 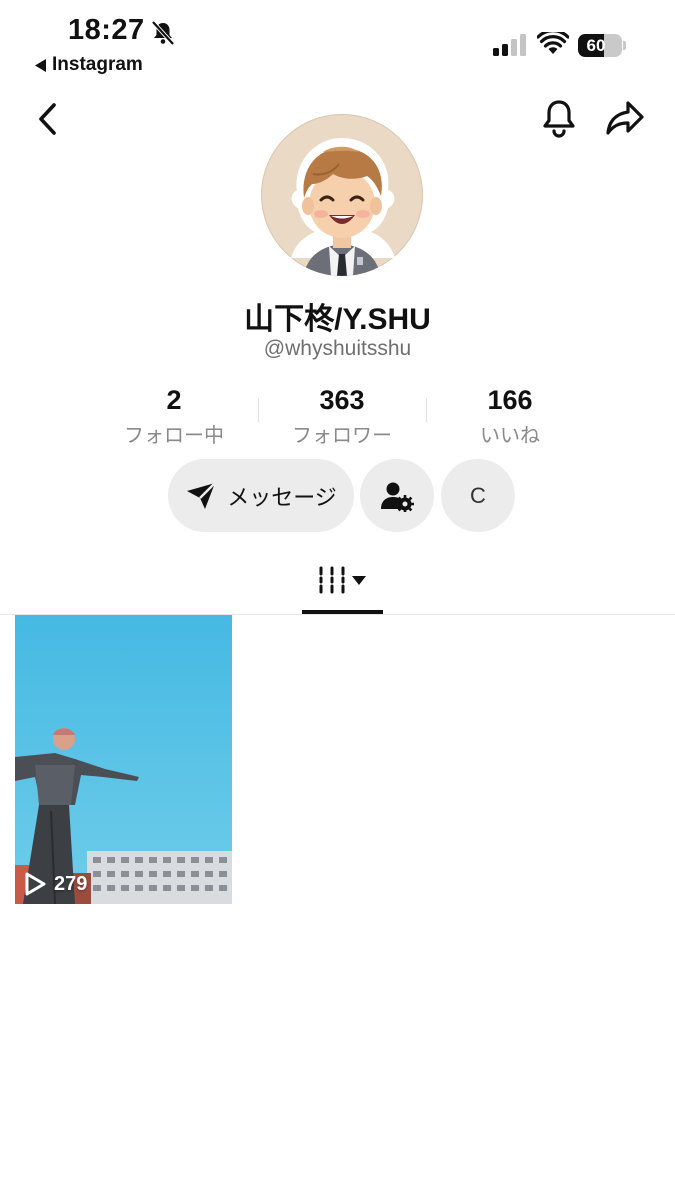 What do you see at coordinates (510, 400) in the screenshot?
I see `stat-value: 166` at bounding box center [510, 400].